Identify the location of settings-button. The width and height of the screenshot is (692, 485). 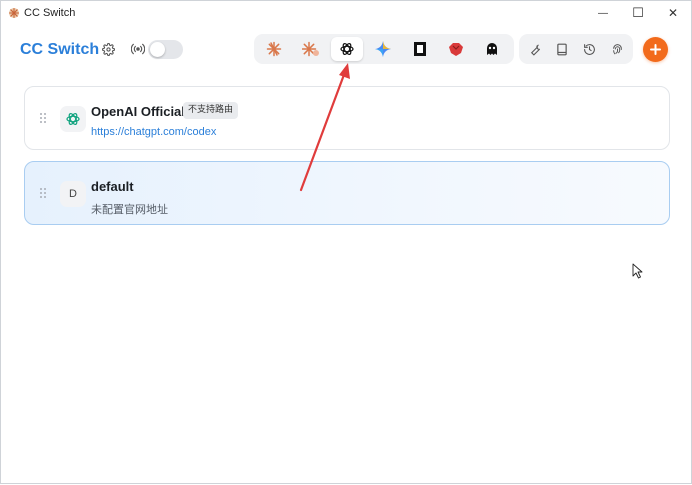
(108, 49).